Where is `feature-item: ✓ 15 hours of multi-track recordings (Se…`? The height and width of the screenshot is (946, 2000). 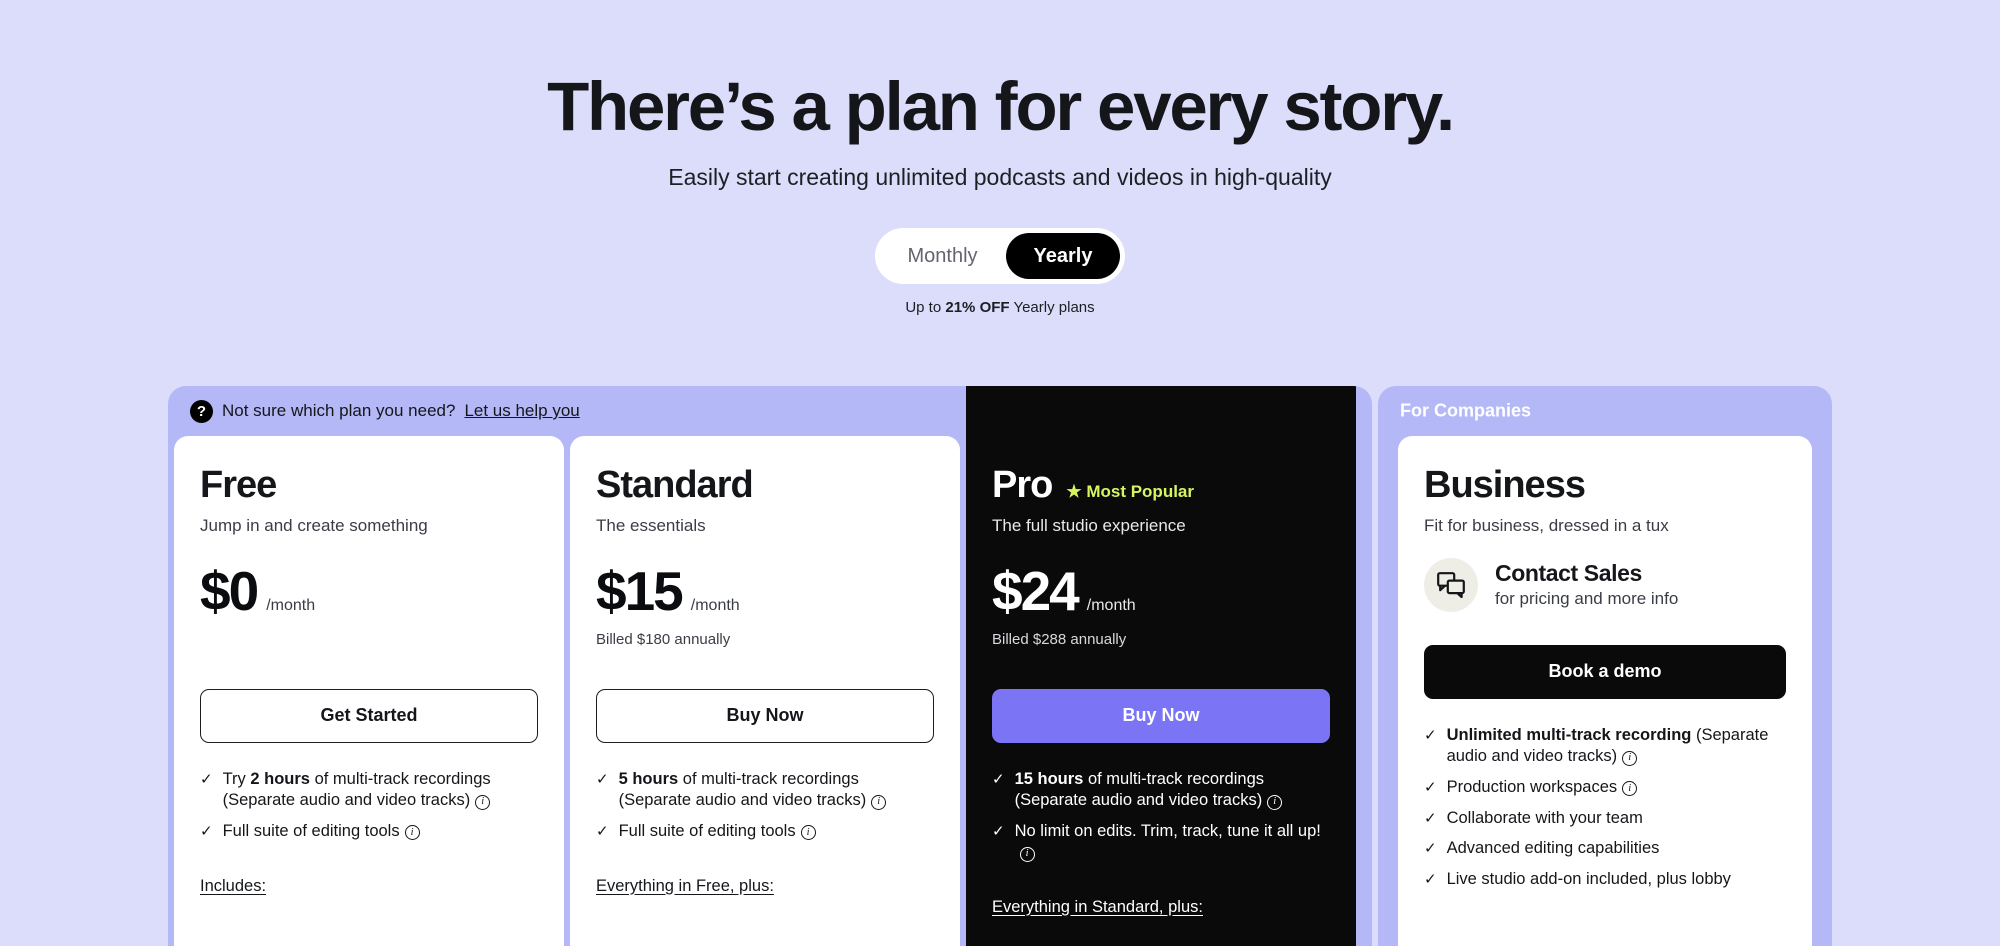 feature-item: ✓ 15 hours of multi-track recordings (Se… is located at coordinates (1161, 790).